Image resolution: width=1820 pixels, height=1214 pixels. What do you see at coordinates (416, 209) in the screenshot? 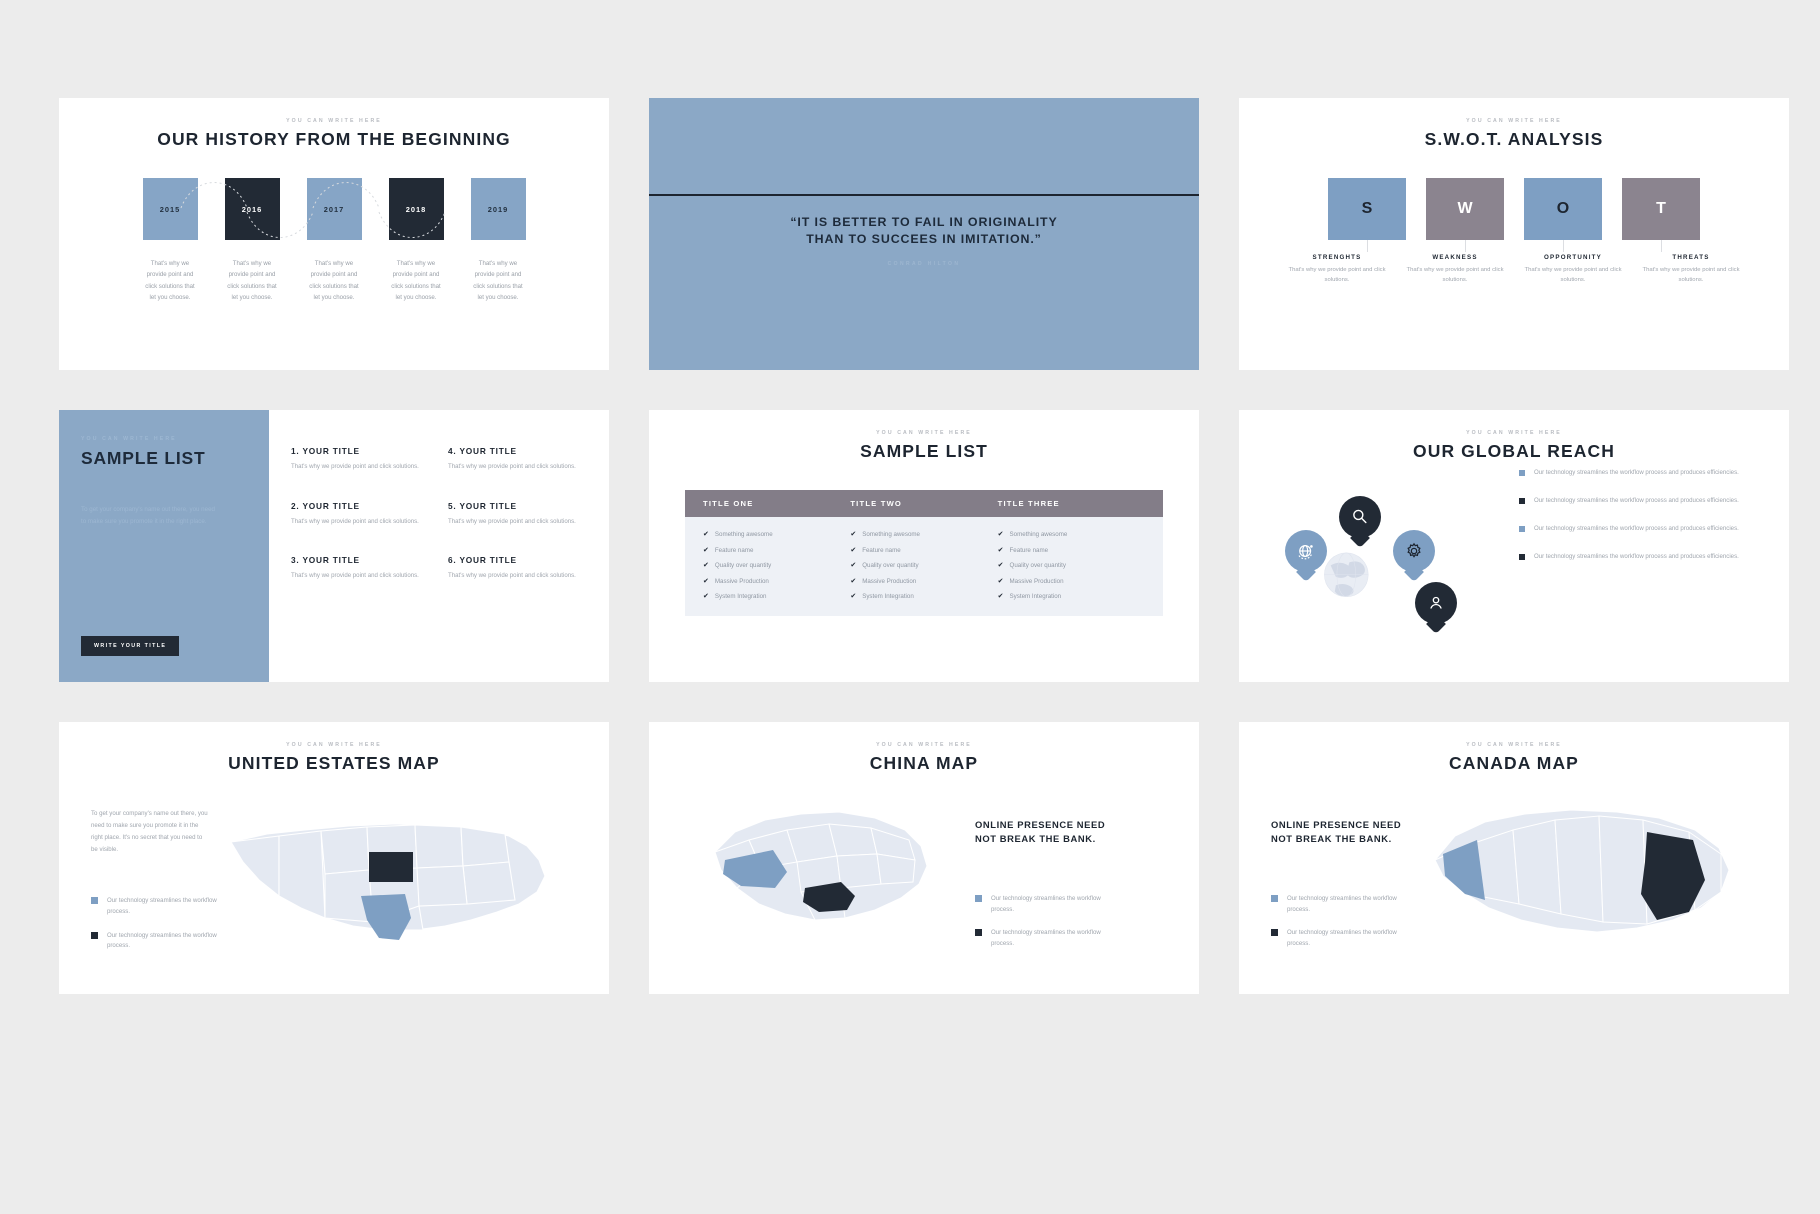
I see `timeline-box-2018: 2018` at bounding box center [416, 209].